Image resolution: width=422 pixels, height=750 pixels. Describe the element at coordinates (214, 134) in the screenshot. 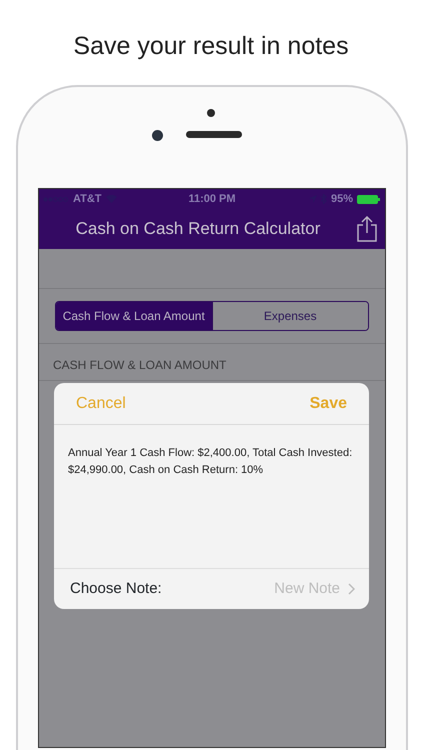

I see `speaker-icon` at that location.